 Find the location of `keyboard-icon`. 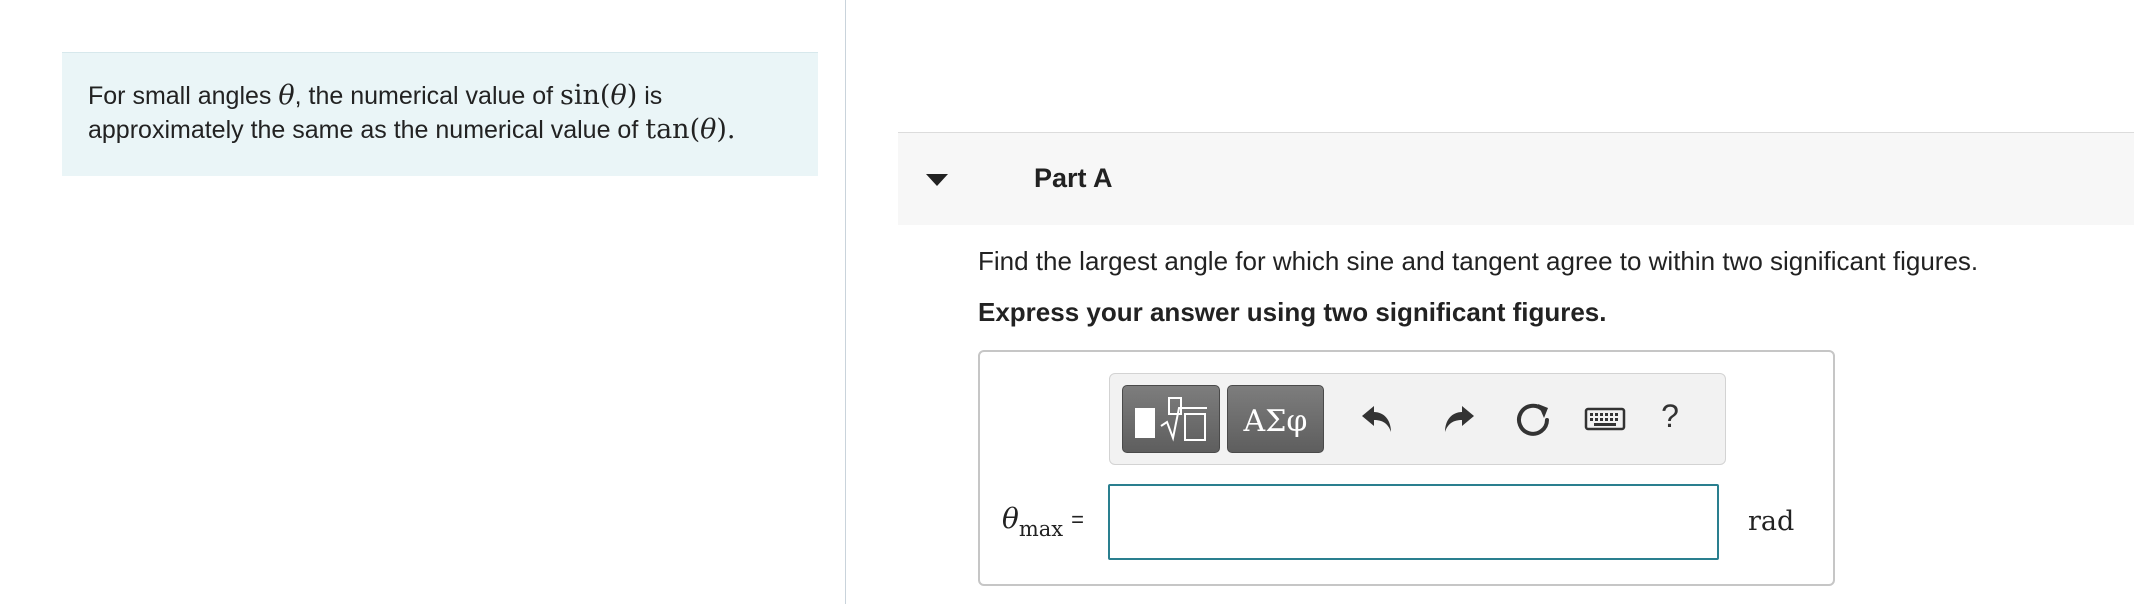

keyboard-icon is located at coordinates (1605, 419).